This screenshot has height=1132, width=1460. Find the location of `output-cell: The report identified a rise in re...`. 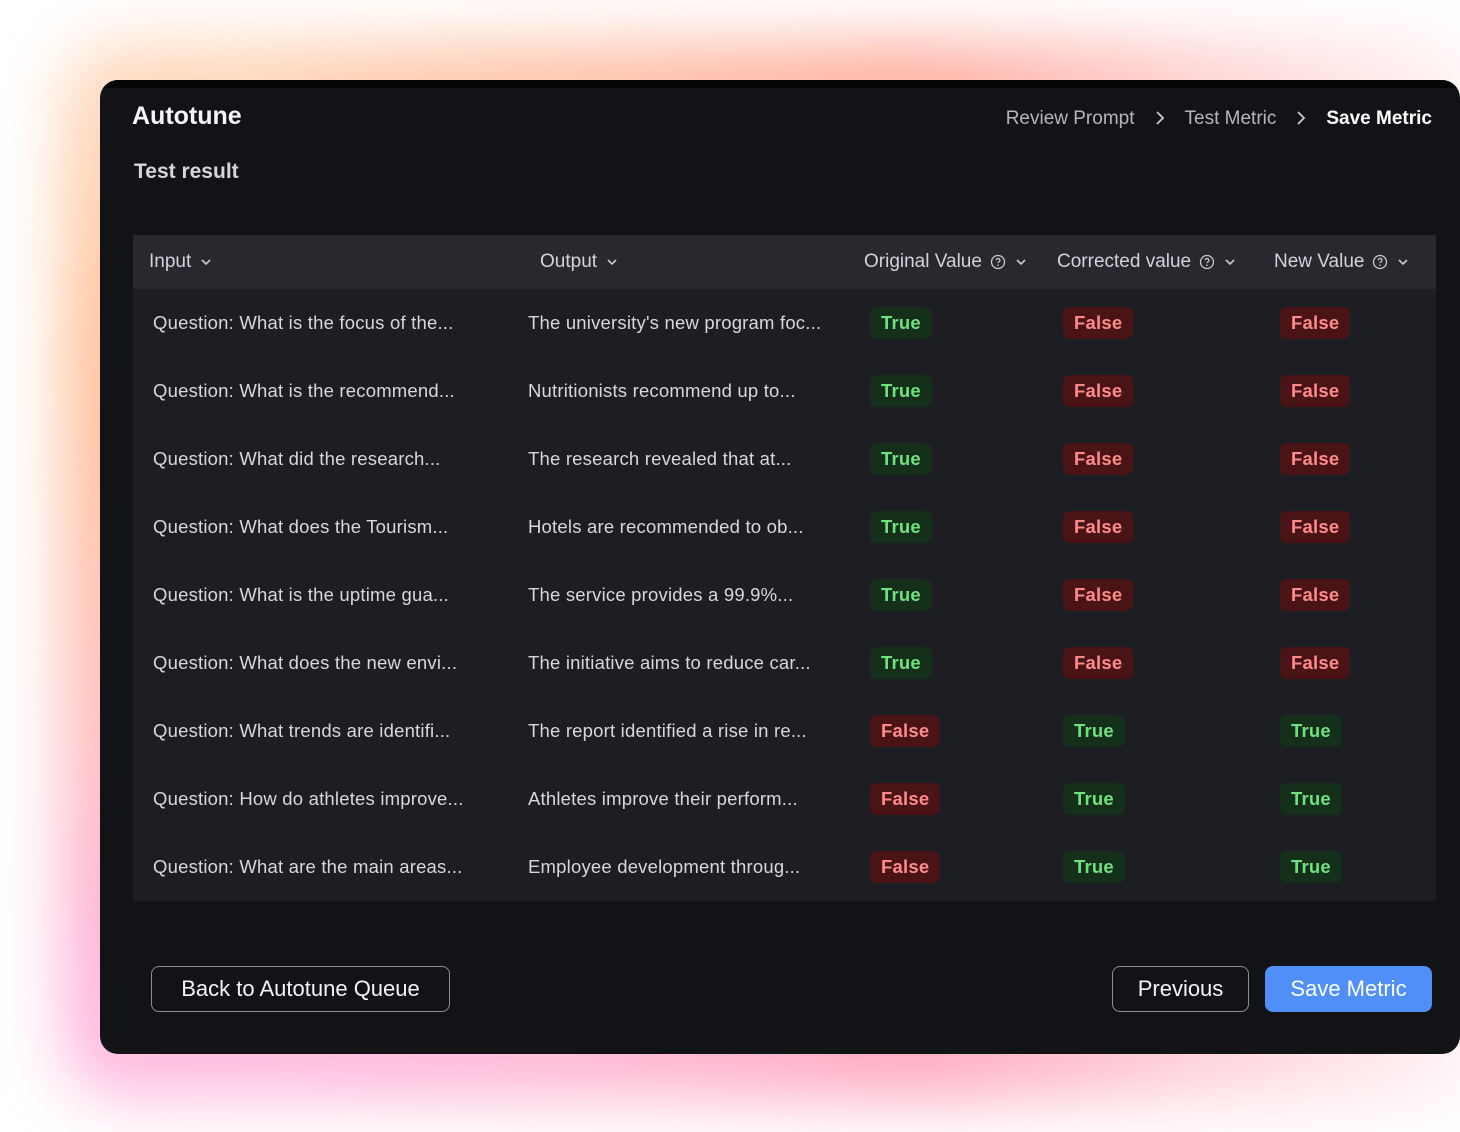

output-cell: The report identified a rise in re... is located at coordinates (667, 730).